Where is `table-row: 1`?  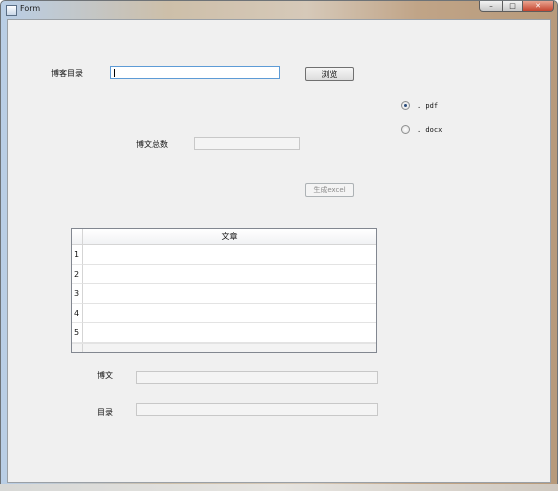 table-row: 1 is located at coordinates (224, 255).